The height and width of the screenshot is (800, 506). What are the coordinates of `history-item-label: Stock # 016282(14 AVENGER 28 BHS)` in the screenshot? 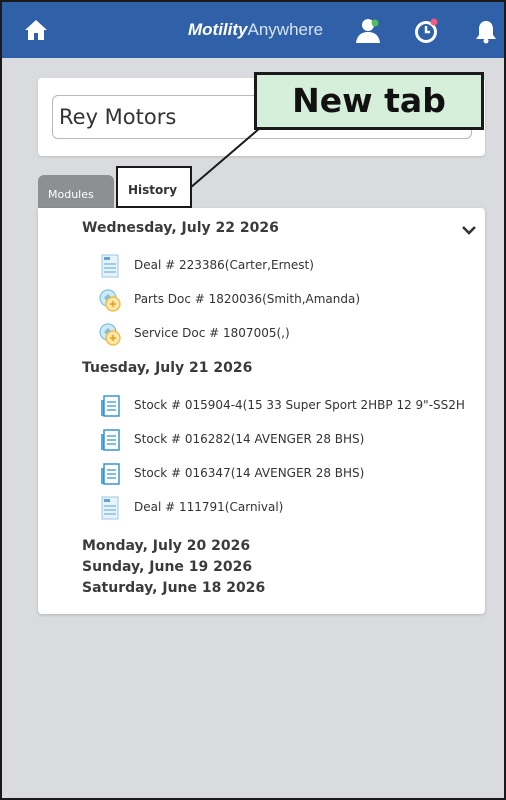 It's located at (249, 439).